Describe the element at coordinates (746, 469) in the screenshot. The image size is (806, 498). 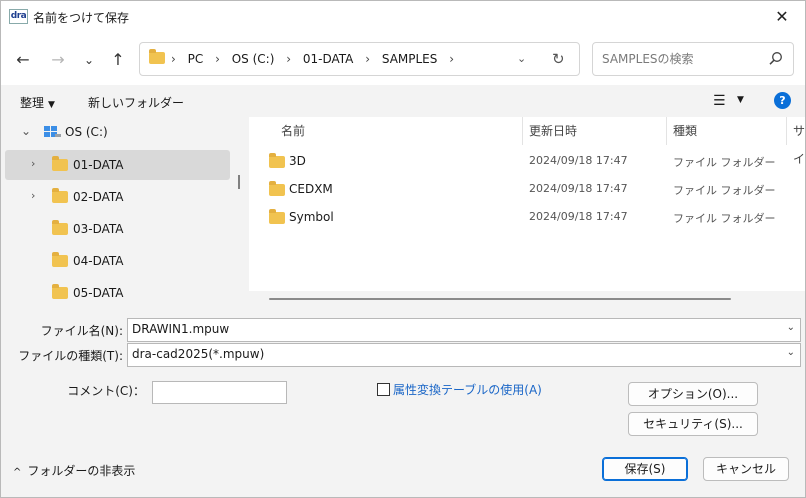
I see `cancel-button: キャンセル` at that location.